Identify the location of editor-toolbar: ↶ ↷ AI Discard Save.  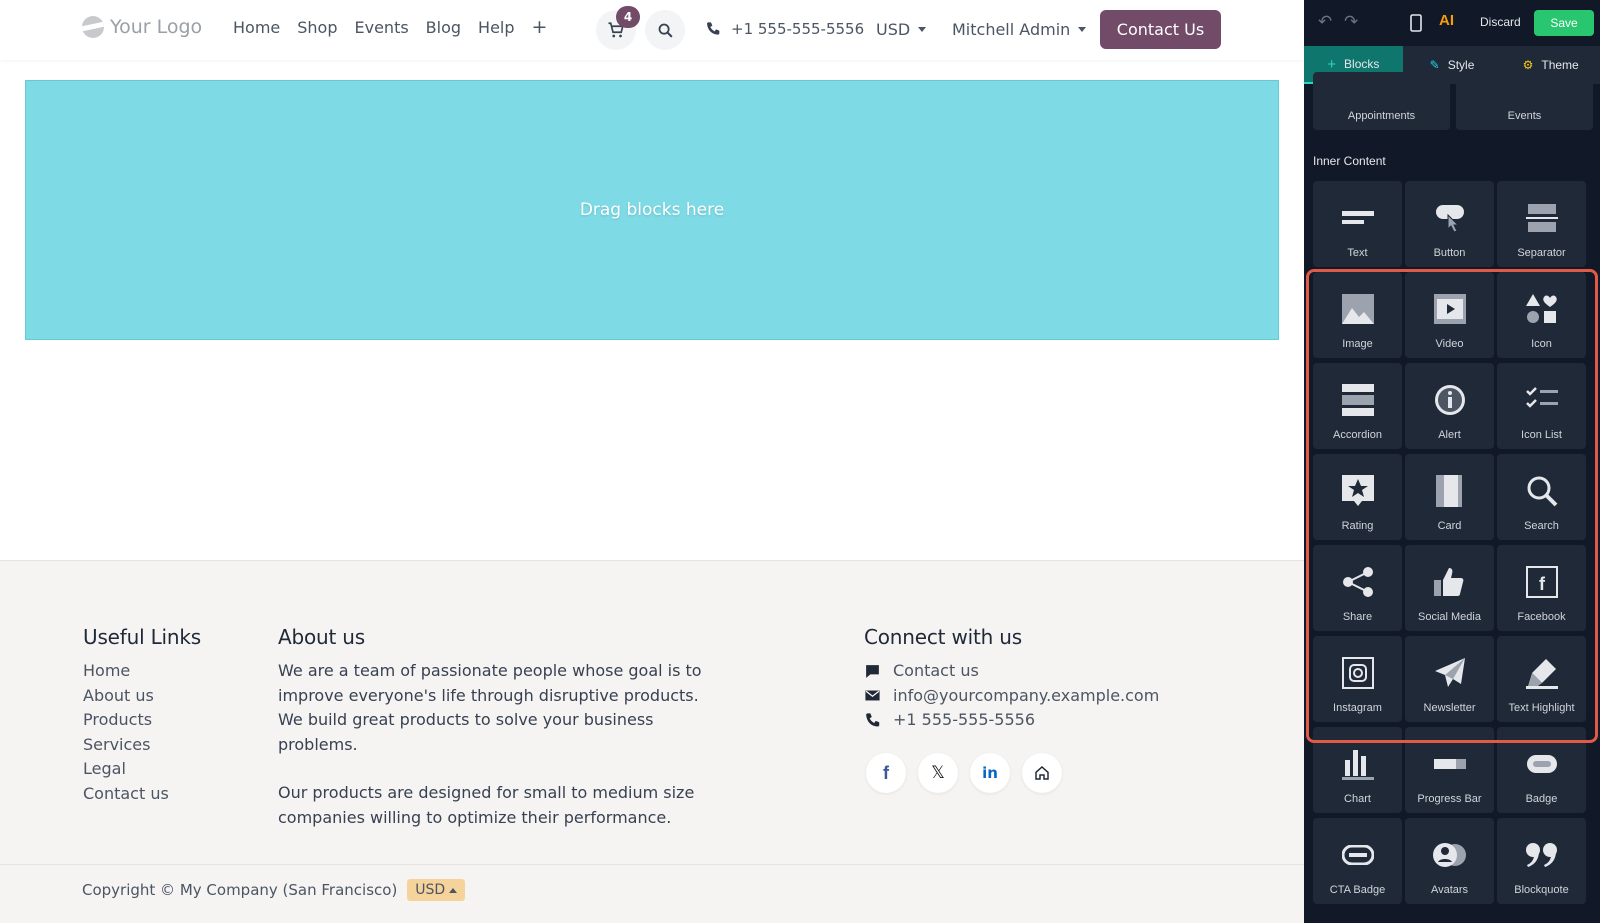
(1452, 23).